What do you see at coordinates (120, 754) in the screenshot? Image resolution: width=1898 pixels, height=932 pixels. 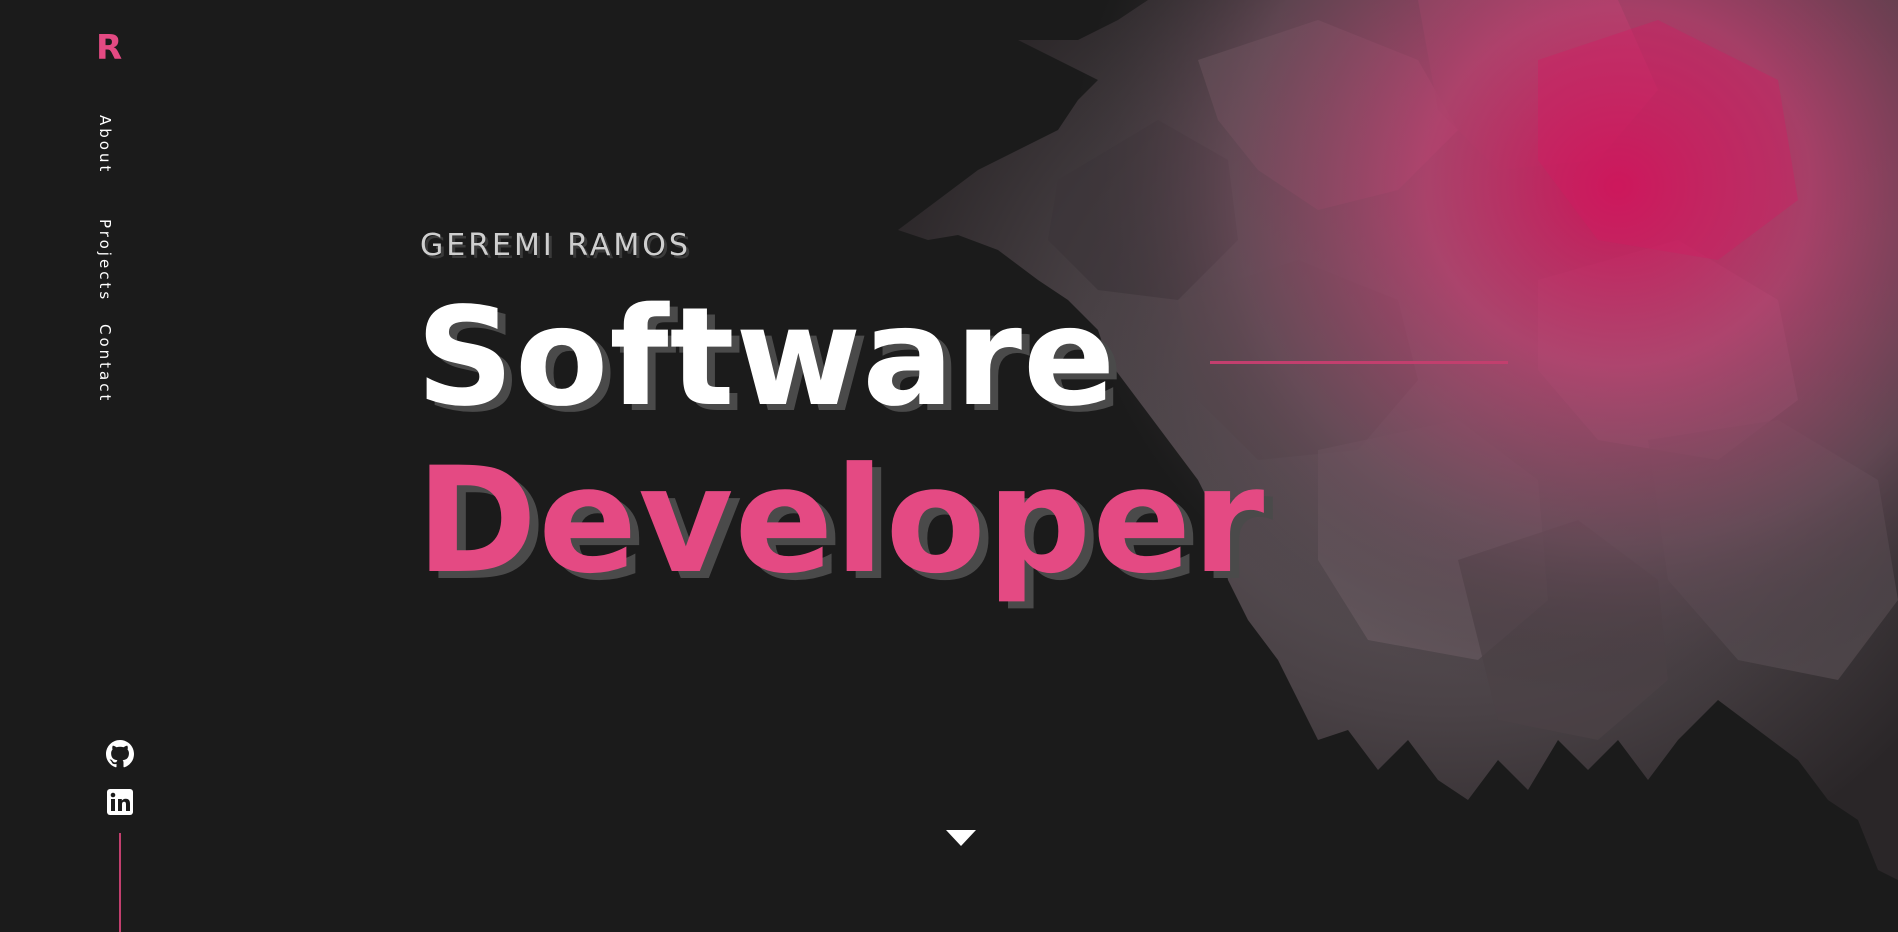 I see `github-icon` at bounding box center [120, 754].